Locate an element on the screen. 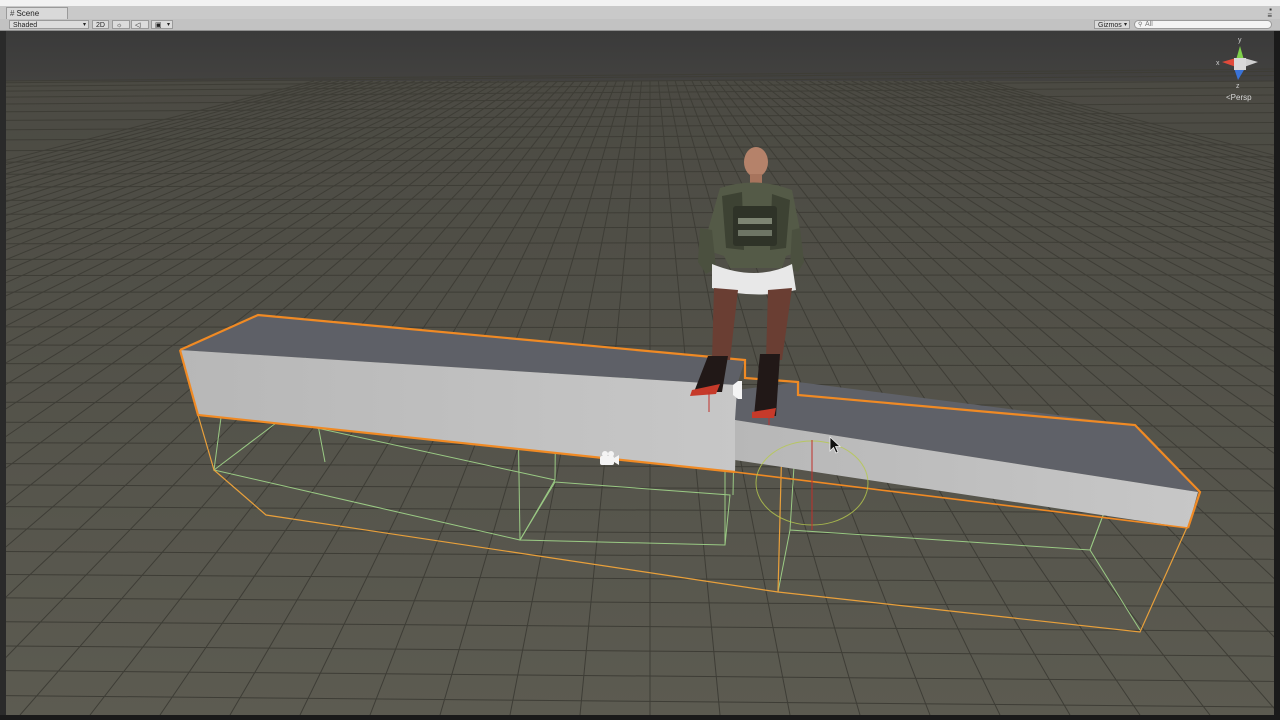 This screenshot has height=720, width=1280. gizmos-dropdown: Gizmos is located at coordinates (1112, 25).